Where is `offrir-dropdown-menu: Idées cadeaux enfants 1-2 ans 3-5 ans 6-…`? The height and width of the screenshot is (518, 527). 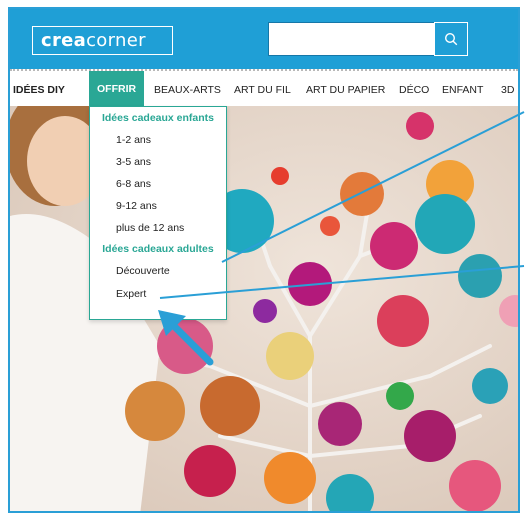 offrir-dropdown-menu: Idées cadeaux enfants 1-2 ans 3-5 ans 6-… is located at coordinates (158, 213).